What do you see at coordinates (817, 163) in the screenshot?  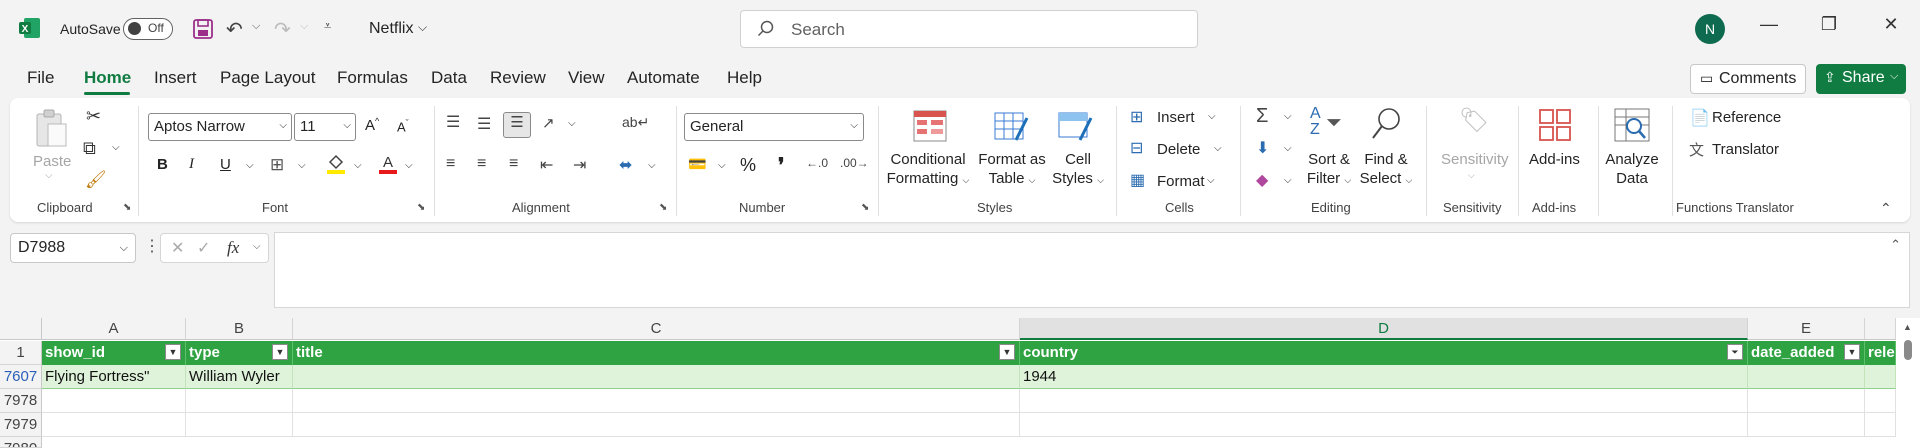 I see `increase-decimal-icon: ←.0` at bounding box center [817, 163].